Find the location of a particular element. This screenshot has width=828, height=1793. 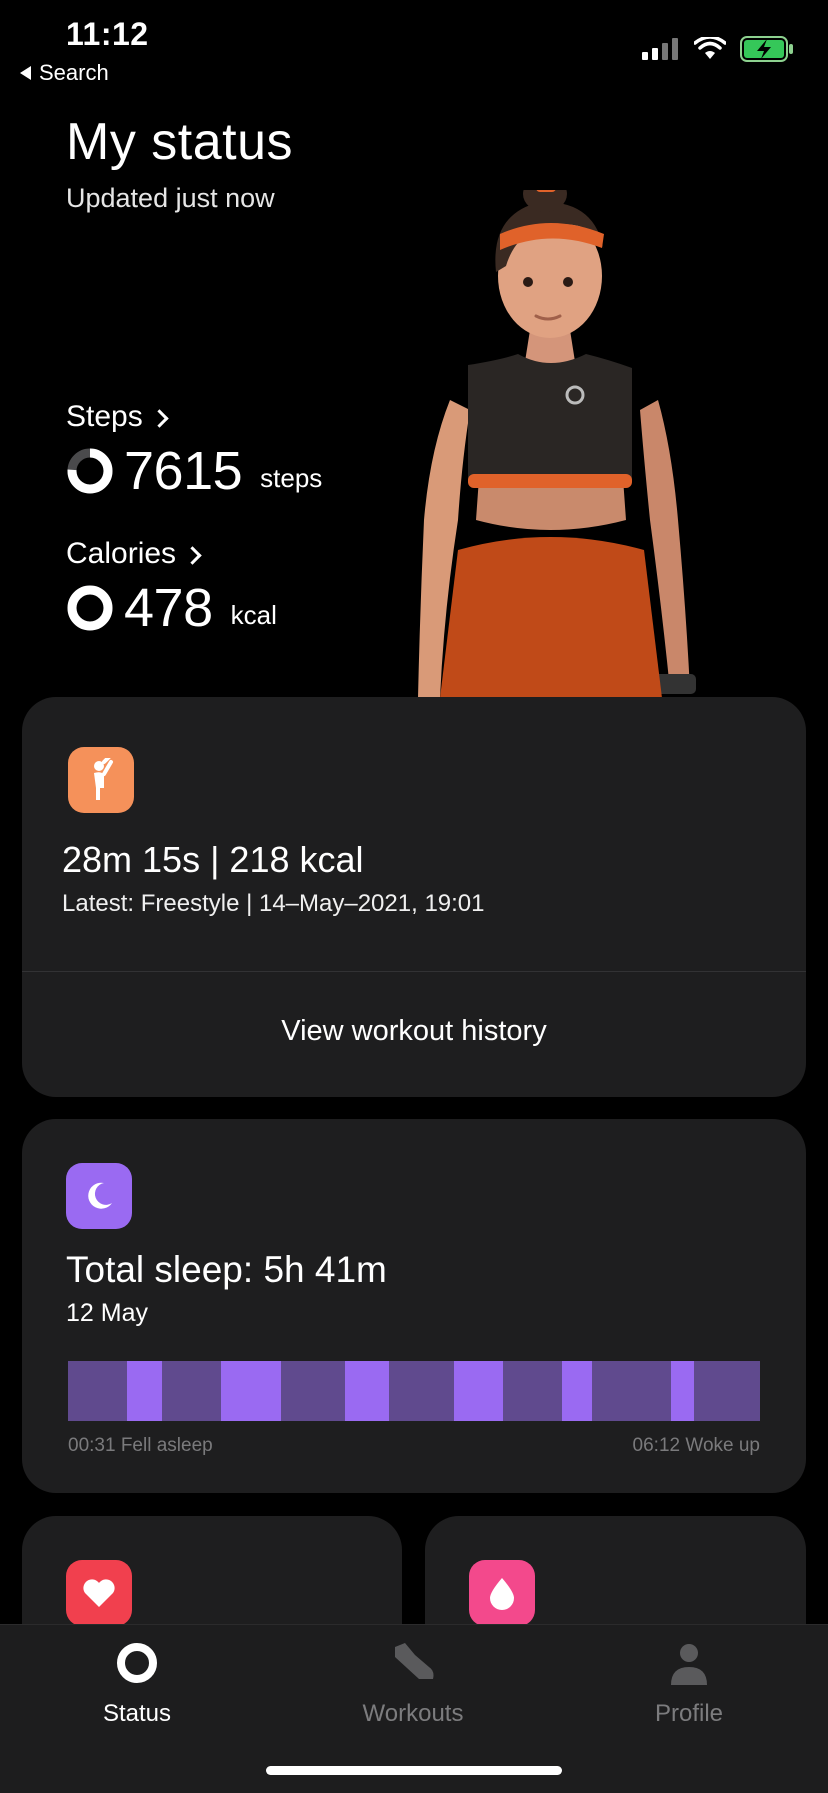

sleep-stage-bar is located at coordinates (414, 1391).